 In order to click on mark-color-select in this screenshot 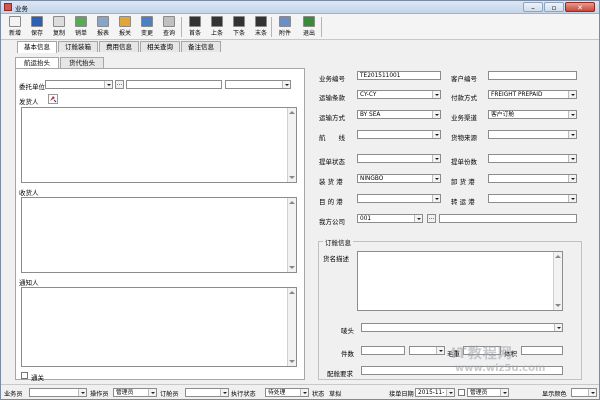, I will do `click(584, 392)`.